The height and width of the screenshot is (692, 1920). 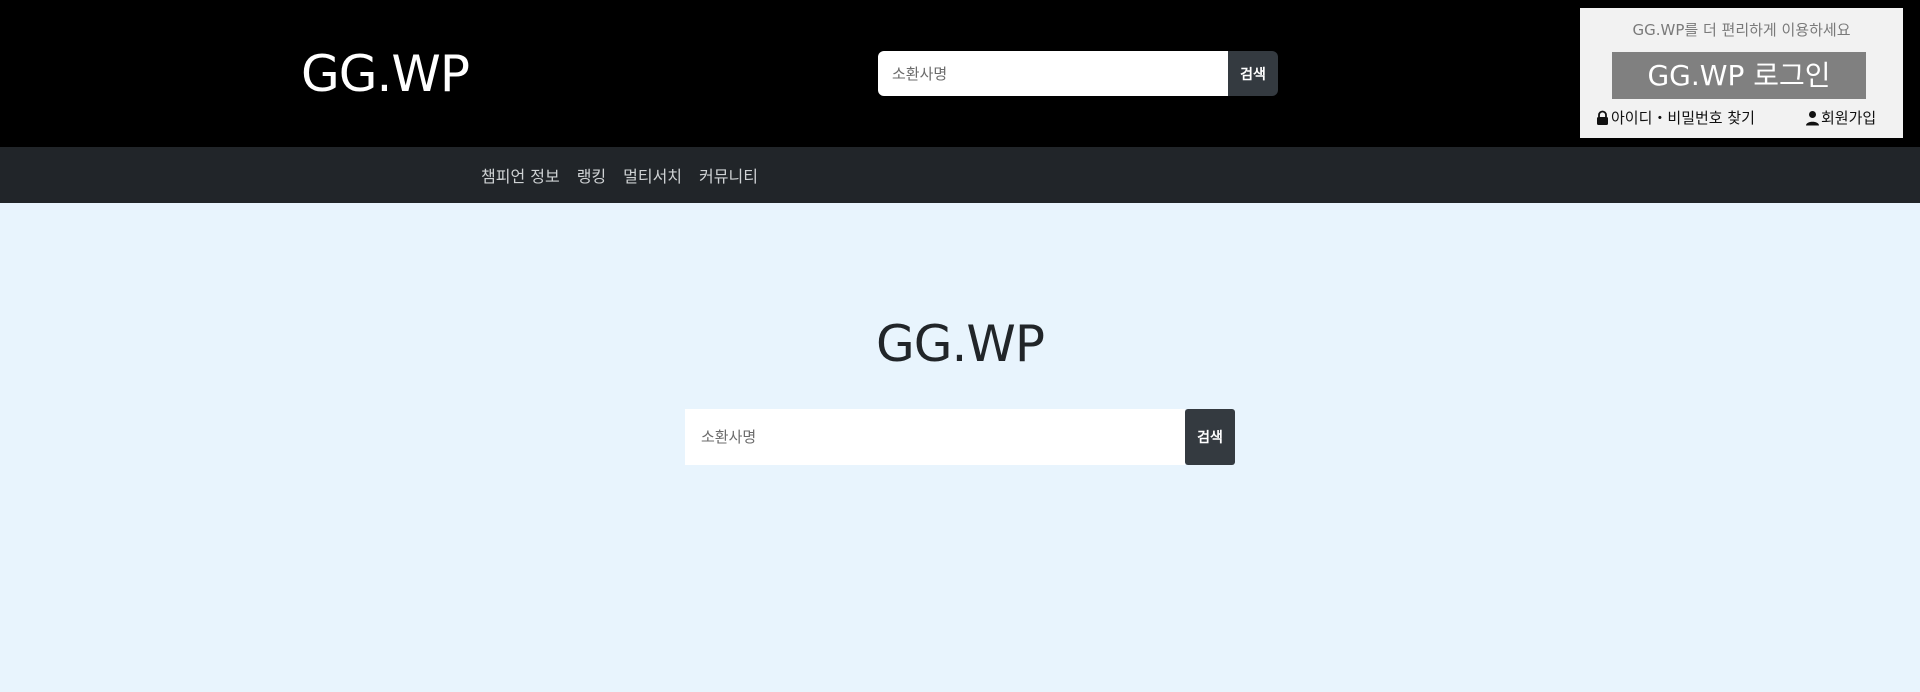 I want to click on signup-link: 회원가입, so click(x=1840, y=118).